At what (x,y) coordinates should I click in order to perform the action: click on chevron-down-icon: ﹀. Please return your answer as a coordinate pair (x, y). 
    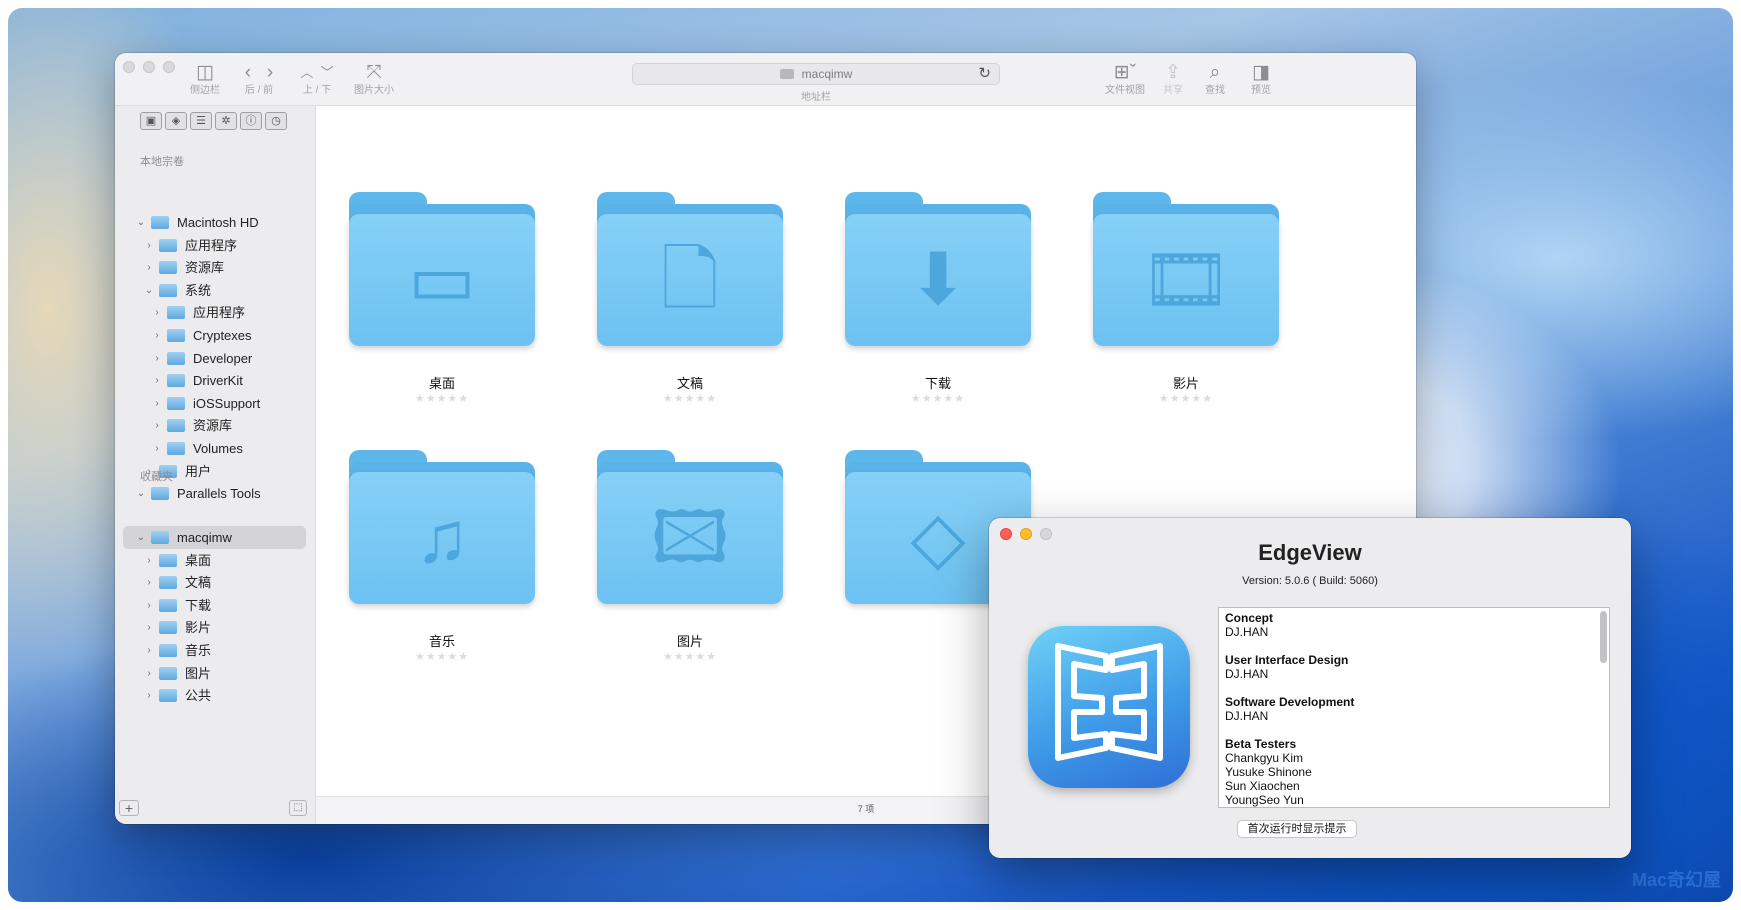
    Looking at the image, I should click on (327, 72).